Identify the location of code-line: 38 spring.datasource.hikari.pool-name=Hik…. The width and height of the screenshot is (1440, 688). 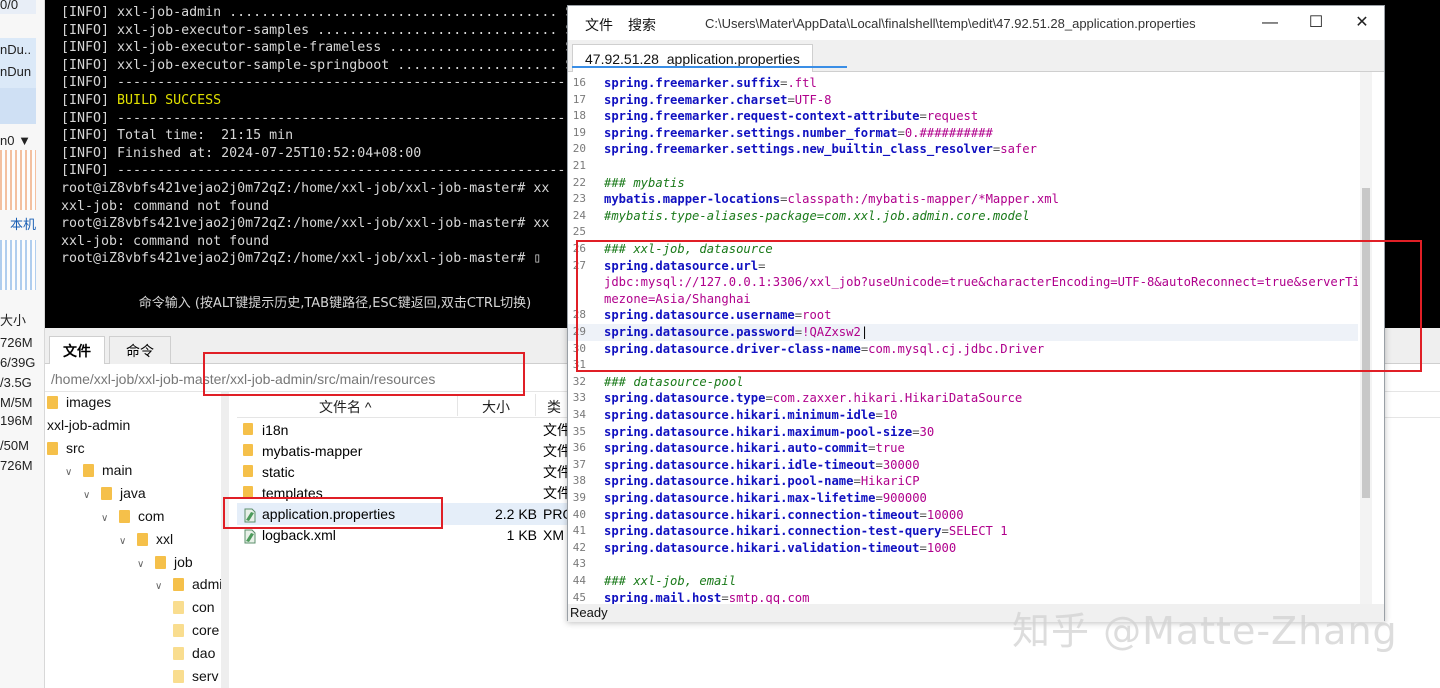
(963, 481).